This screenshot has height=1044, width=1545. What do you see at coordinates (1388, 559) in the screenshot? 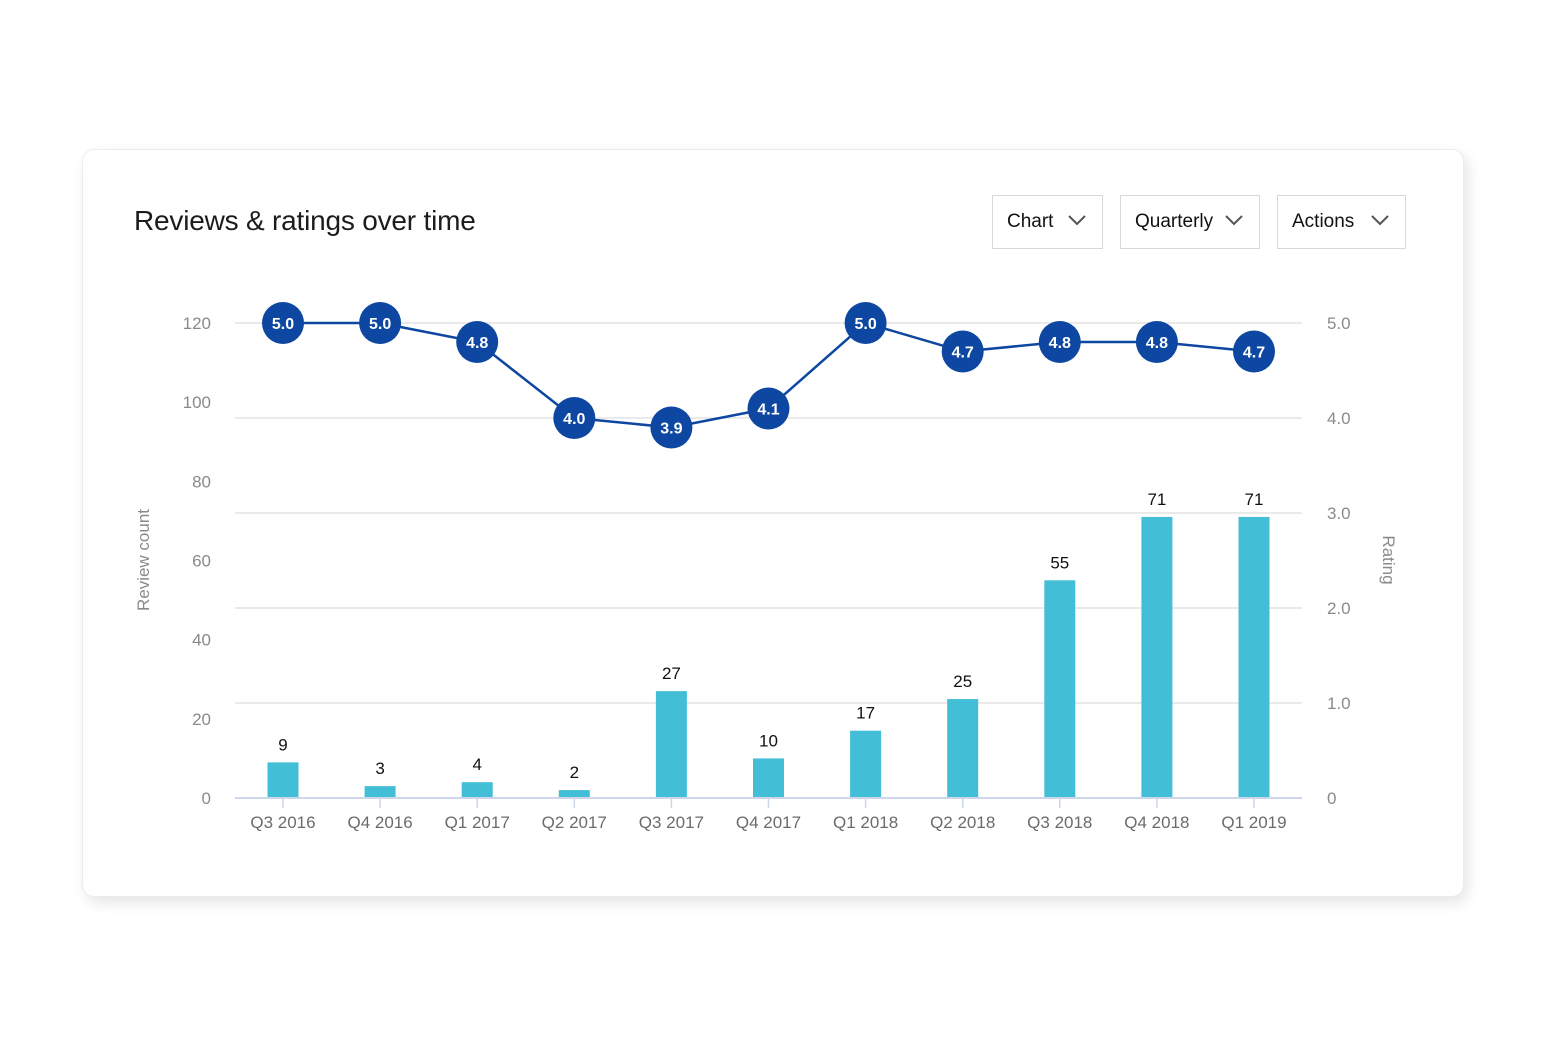
I see `right-axis-title: Rating` at bounding box center [1388, 559].